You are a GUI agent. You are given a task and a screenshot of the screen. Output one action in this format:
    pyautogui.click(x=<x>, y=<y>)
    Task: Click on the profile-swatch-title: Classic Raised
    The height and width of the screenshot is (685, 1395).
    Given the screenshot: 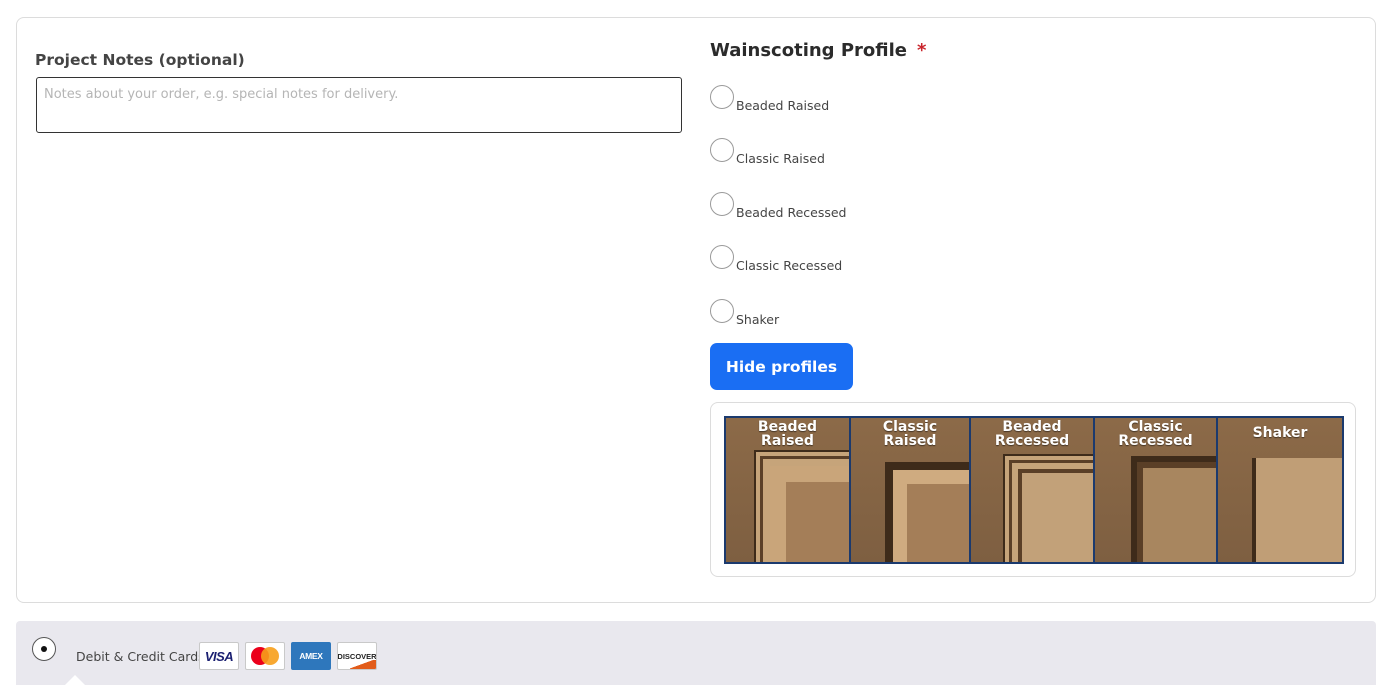 What is the action you would take?
    pyautogui.click(x=910, y=434)
    